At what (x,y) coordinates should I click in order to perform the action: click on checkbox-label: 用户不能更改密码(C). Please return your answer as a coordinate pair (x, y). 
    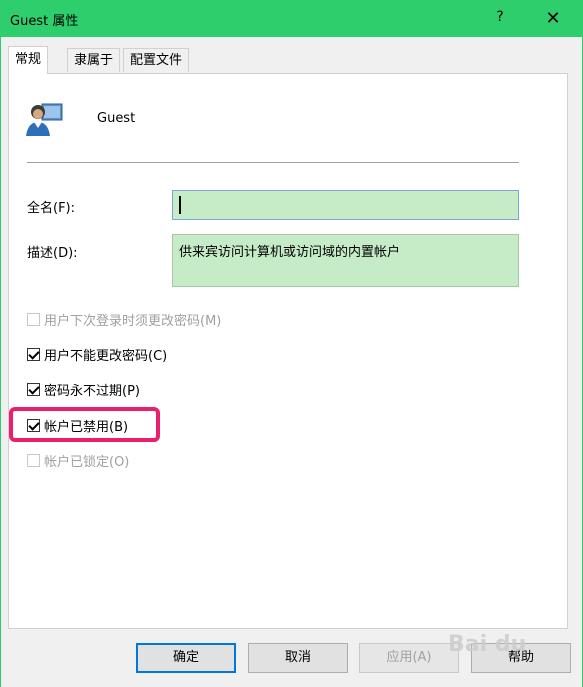
    Looking at the image, I should click on (106, 356).